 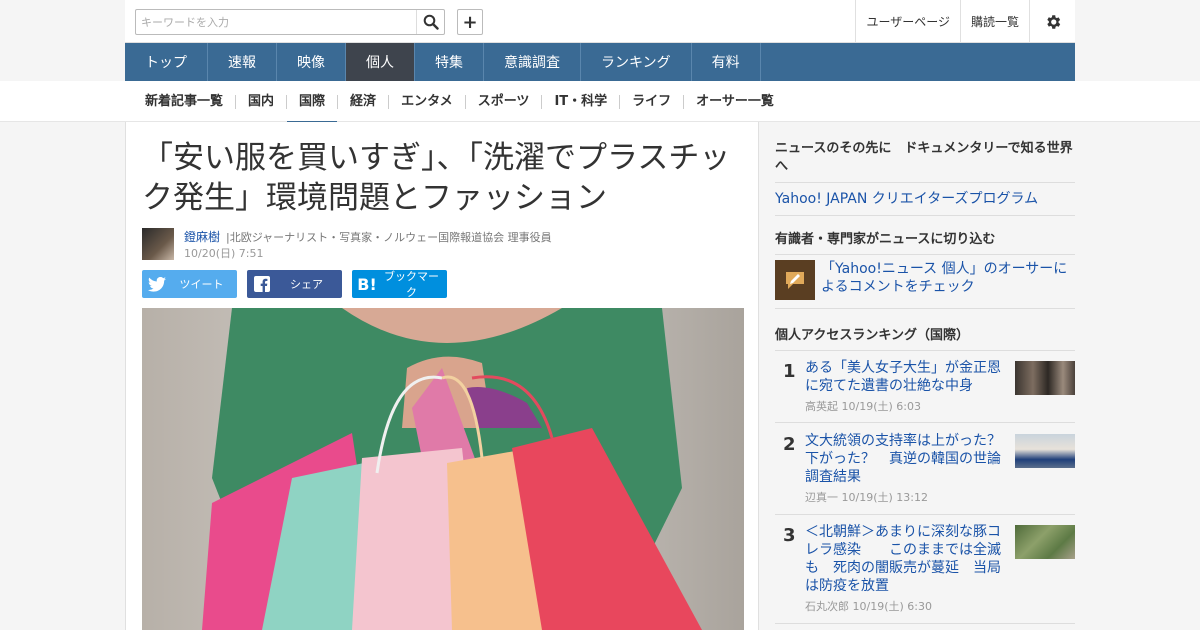 What do you see at coordinates (224, 253) in the screenshot?
I see `publish-date: 10/20(日) 7:51` at bounding box center [224, 253].